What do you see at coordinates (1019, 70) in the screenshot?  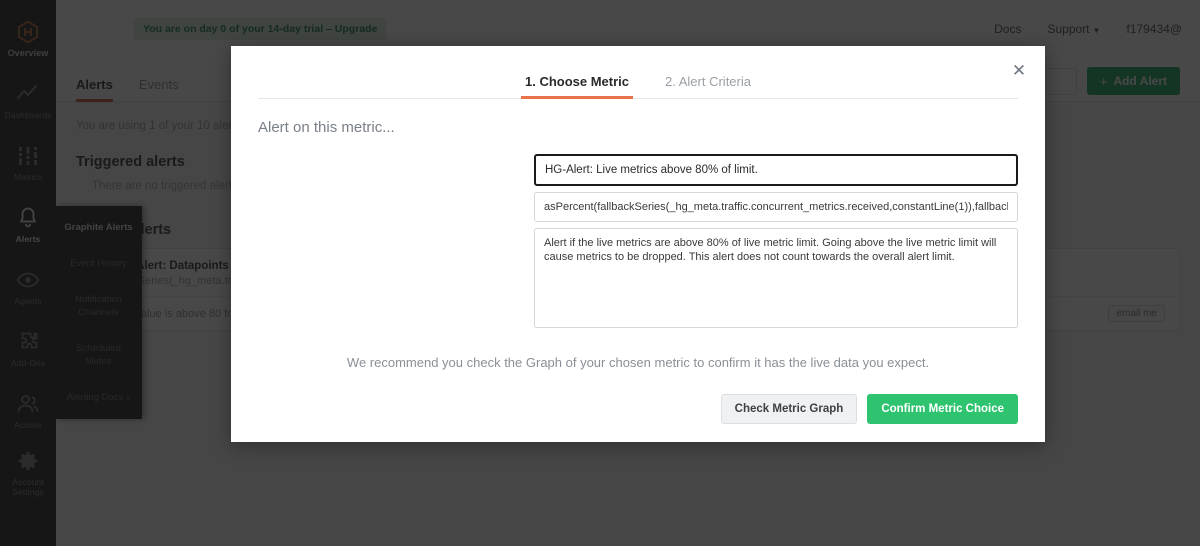 I see `close-icon: ✕` at bounding box center [1019, 70].